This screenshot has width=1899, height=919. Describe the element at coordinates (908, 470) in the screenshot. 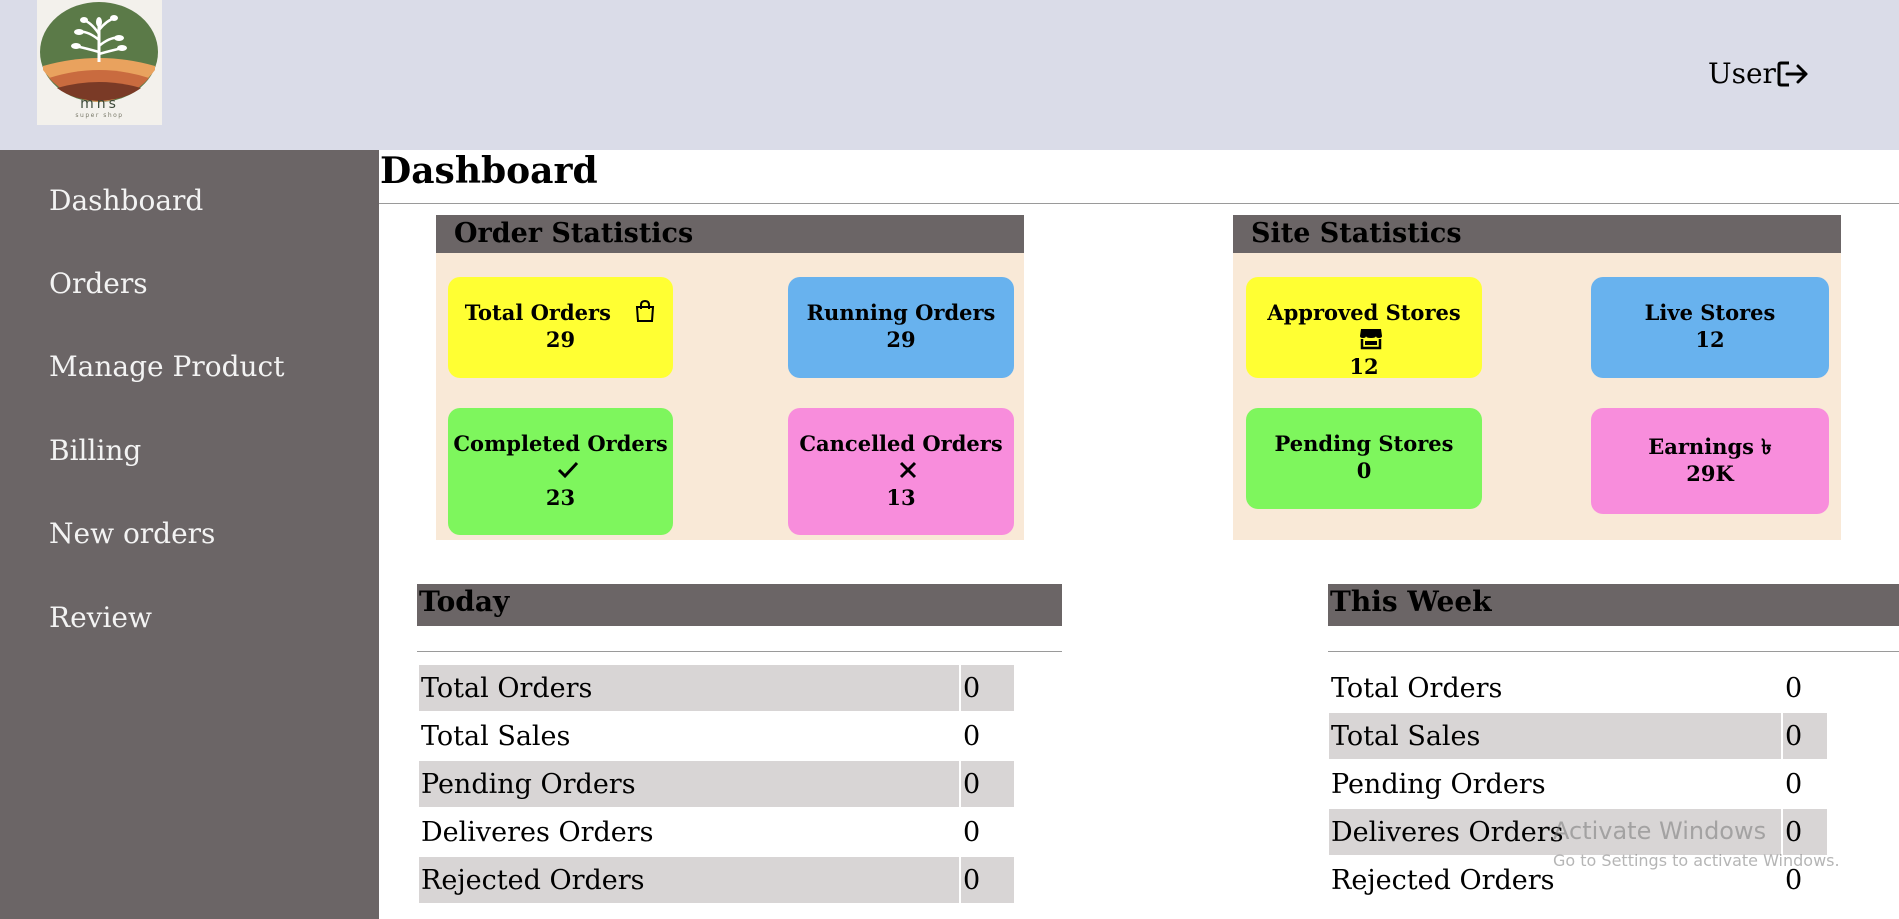

I see `close-icon` at that location.